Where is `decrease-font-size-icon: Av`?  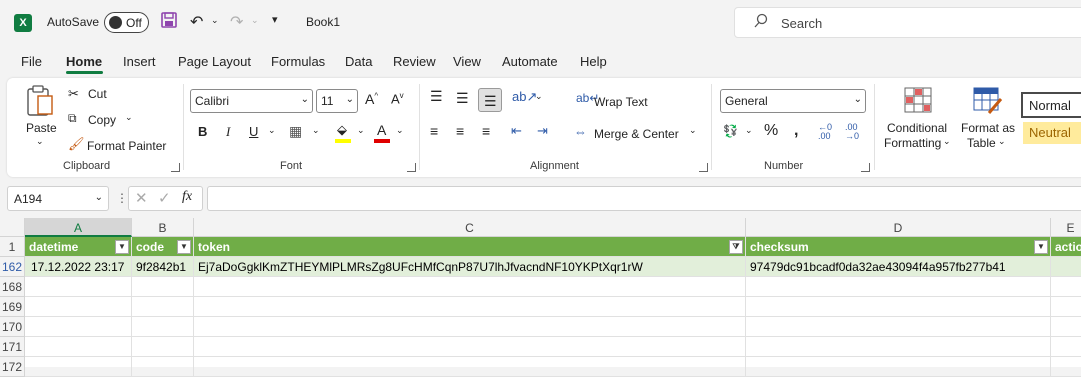
decrease-font-size-icon: Av is located at coordinates (397, 98).